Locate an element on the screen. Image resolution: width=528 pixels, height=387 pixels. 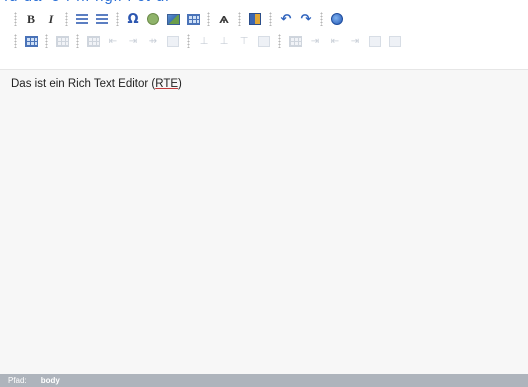
redo-button: ↷ is located at coordinates (306, 19).